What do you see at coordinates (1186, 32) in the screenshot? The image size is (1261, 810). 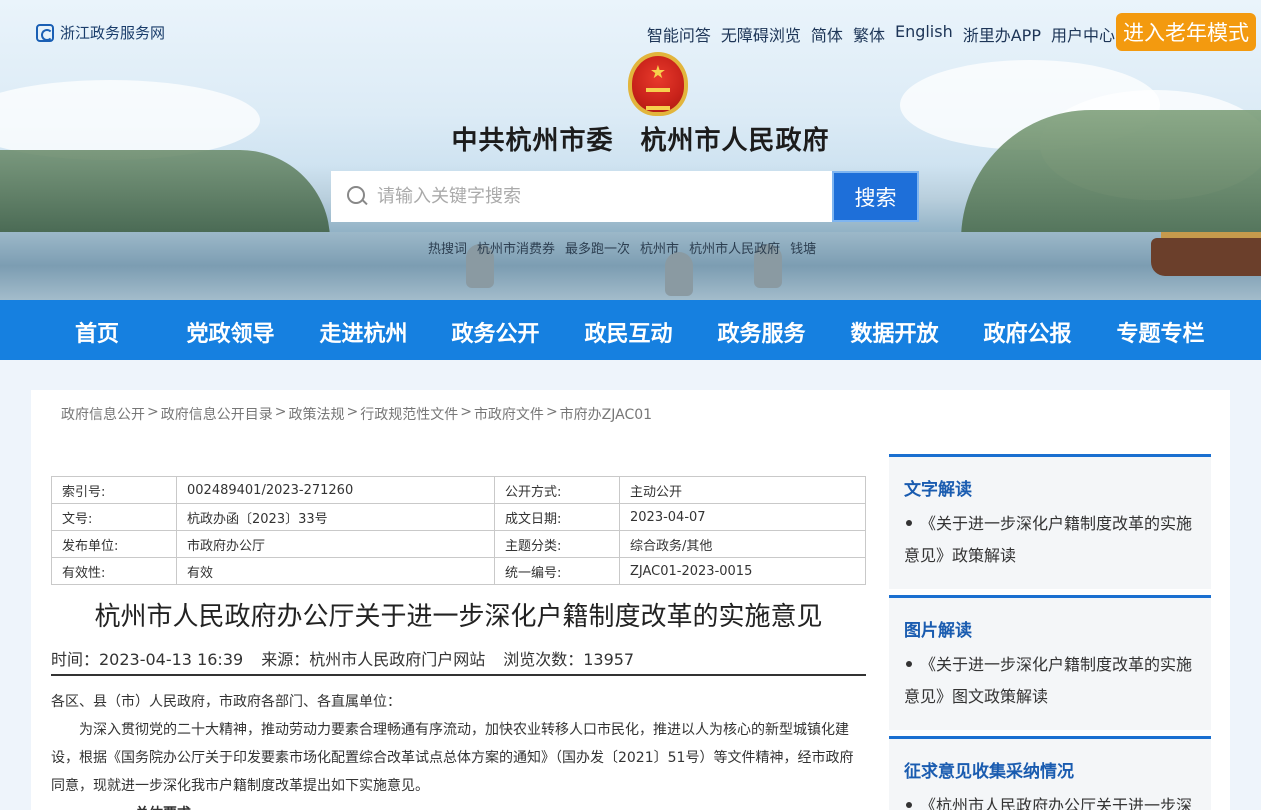 I see `elder-mode-button: 进入老年模式` at bounding box center [1186, 32].